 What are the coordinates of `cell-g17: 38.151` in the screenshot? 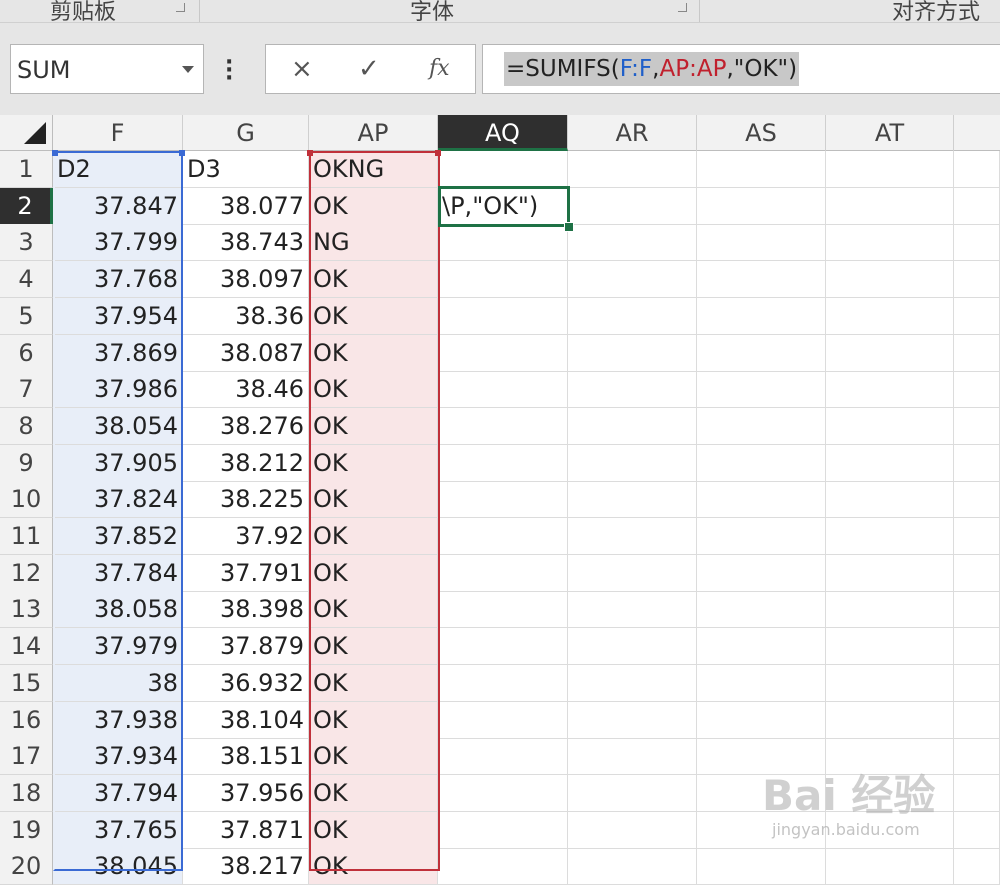 It's located at (246, 757).